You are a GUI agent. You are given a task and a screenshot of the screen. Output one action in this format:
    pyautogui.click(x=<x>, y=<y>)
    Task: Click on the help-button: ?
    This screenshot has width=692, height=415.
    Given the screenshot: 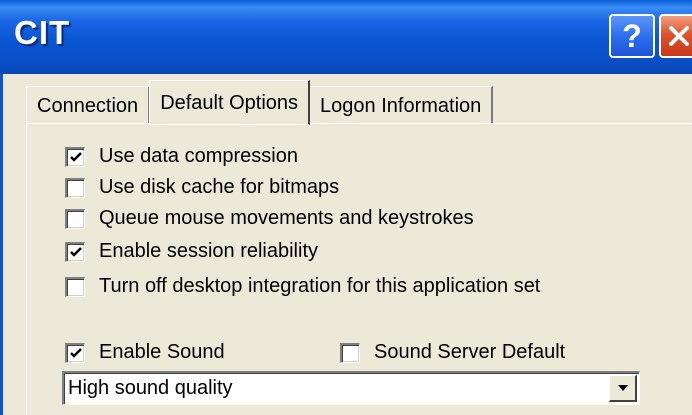 What is the action you would take?
    pyautogui.click(x=632, y=36)
    